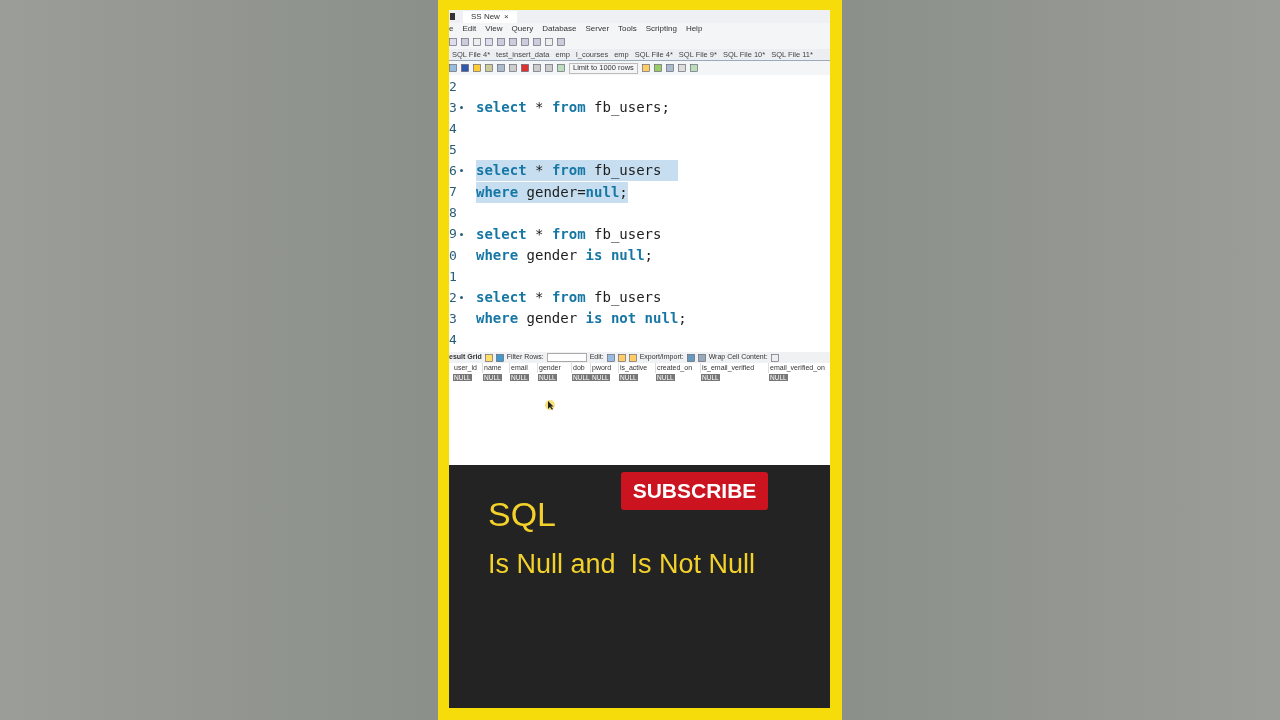  I want to click on connection-tab: SS New ×, so click(490, 16).